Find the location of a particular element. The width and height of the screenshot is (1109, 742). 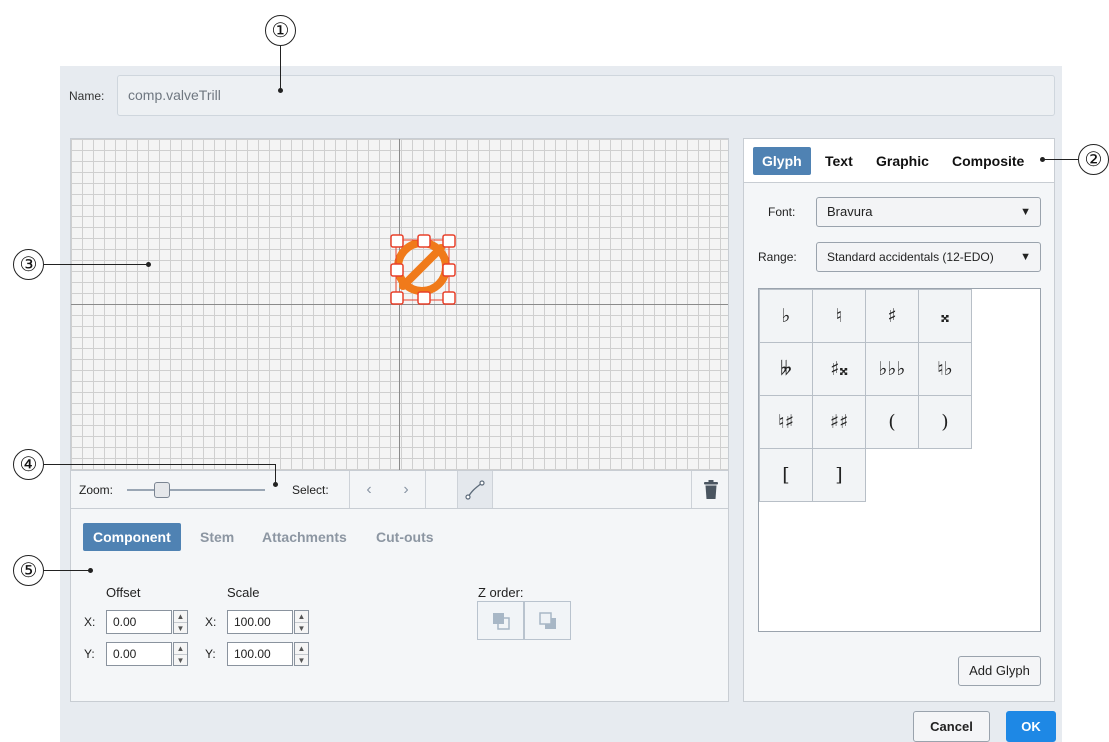

tab-stem: Stem is located at coordinates (217, 537).